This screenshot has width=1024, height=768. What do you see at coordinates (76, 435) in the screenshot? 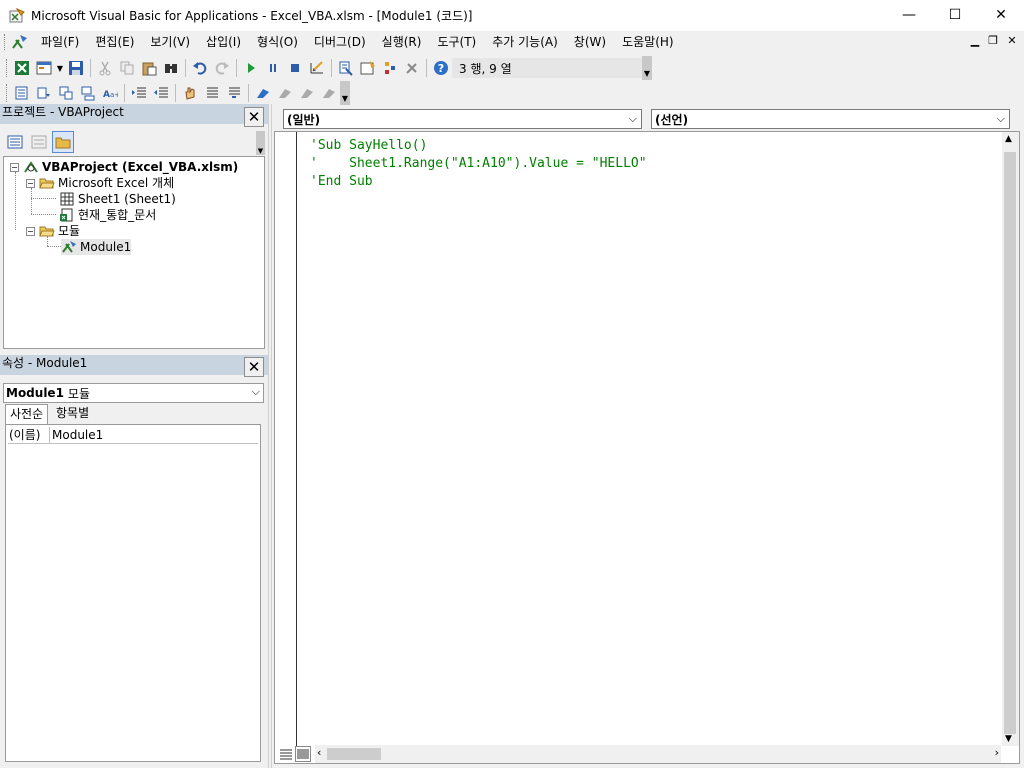
I see `property-value: Module1` at bounding box center [76, 435].